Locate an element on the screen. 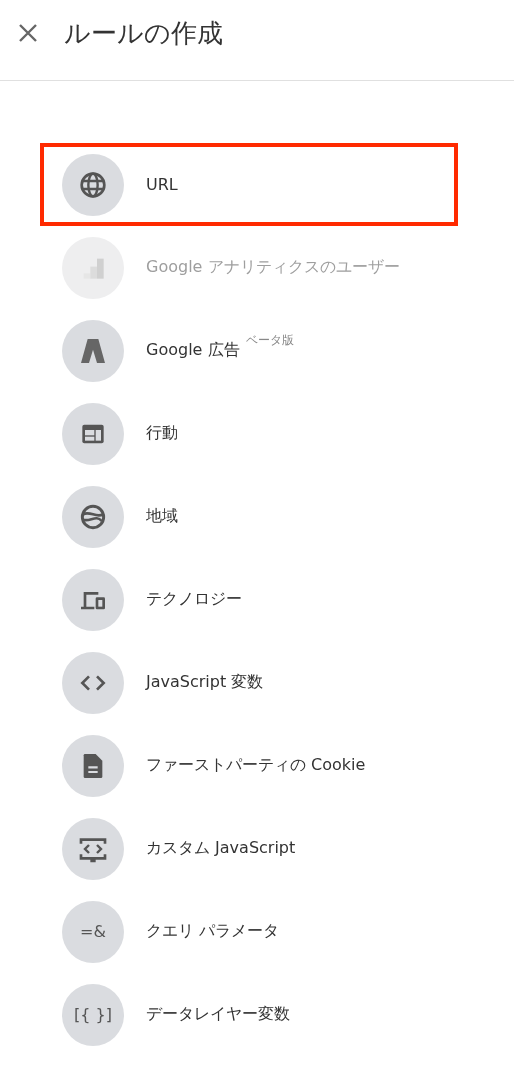  rule-option: 行動 is located at coordinates (249, 433).